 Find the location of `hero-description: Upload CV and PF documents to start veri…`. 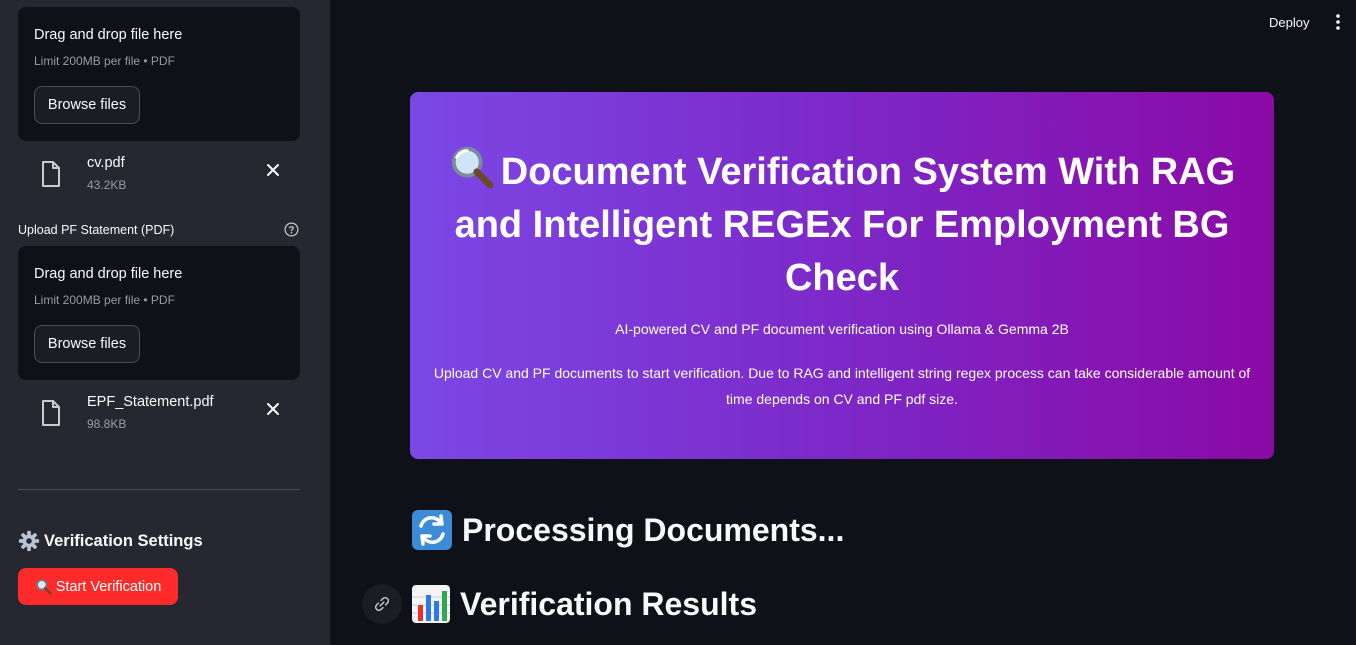

hero-description: Upload CV and PF documents to start veri… is located at coordinates (842, 386).